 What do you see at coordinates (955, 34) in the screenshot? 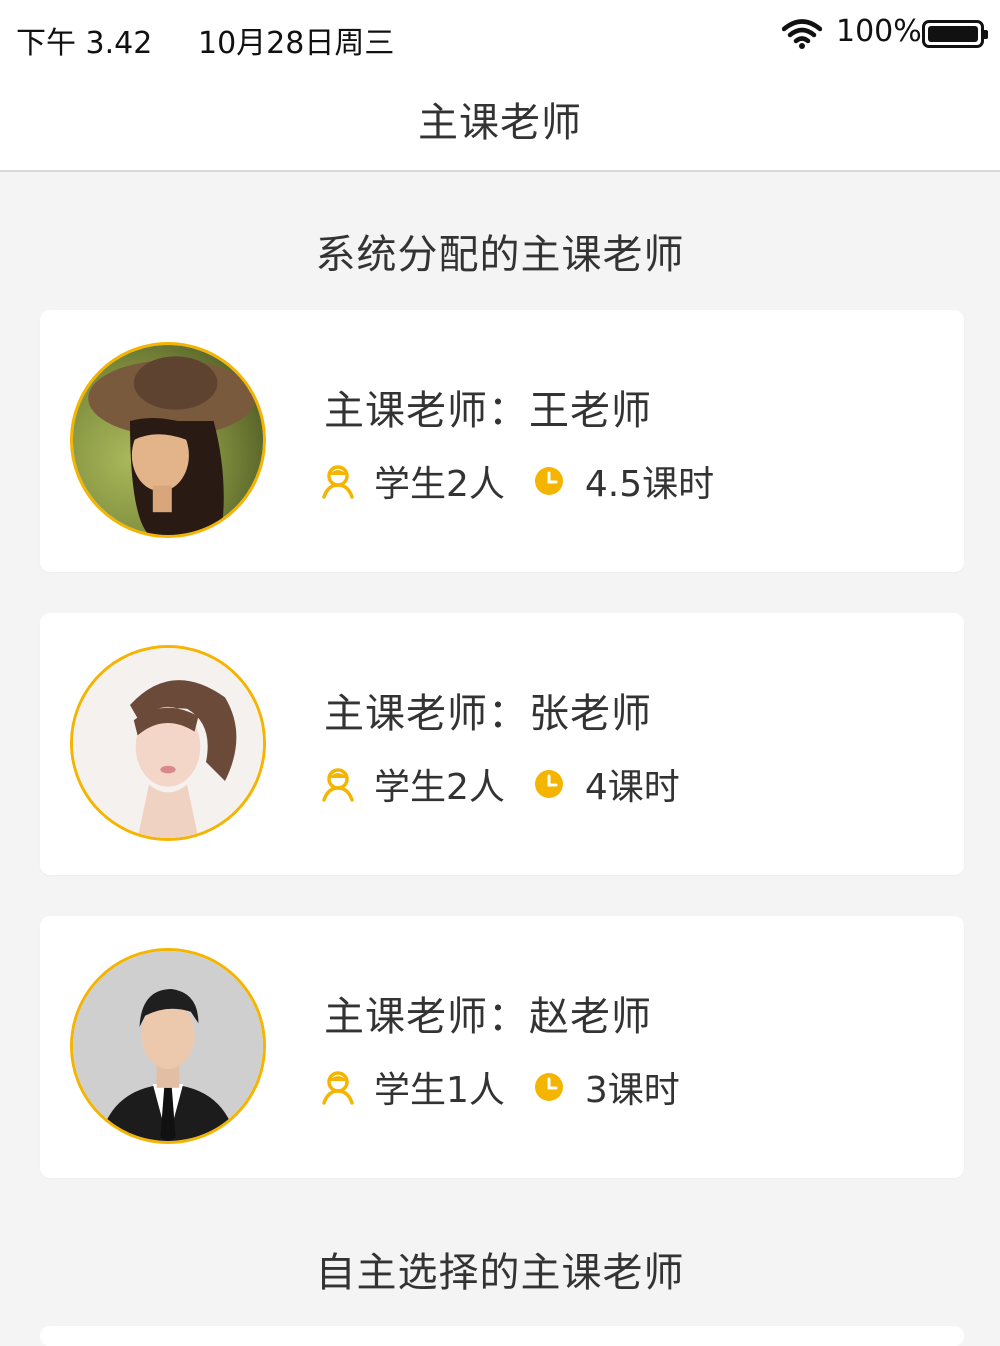
I see `battery-icon` at bounding box center [955, 34].